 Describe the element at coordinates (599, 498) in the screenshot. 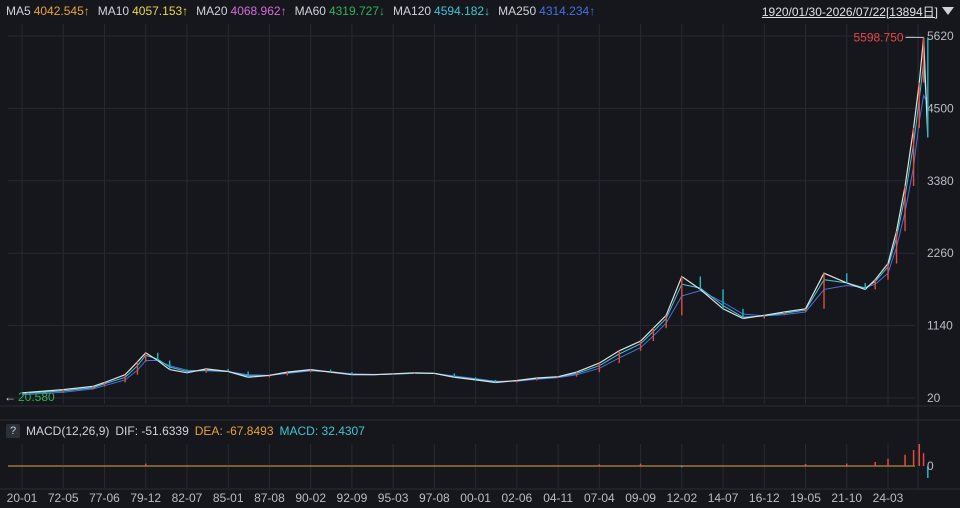

I see `x-tick-label: 07-04` at that location.